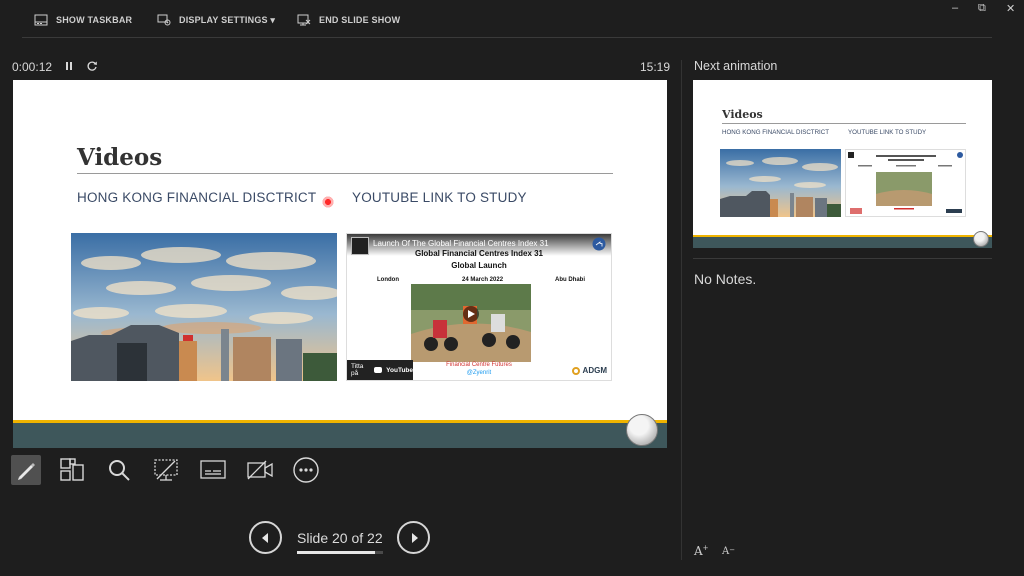  Describe the element at coordinates (842, 258) in the screenshot. I see `notes-divider` at that location.